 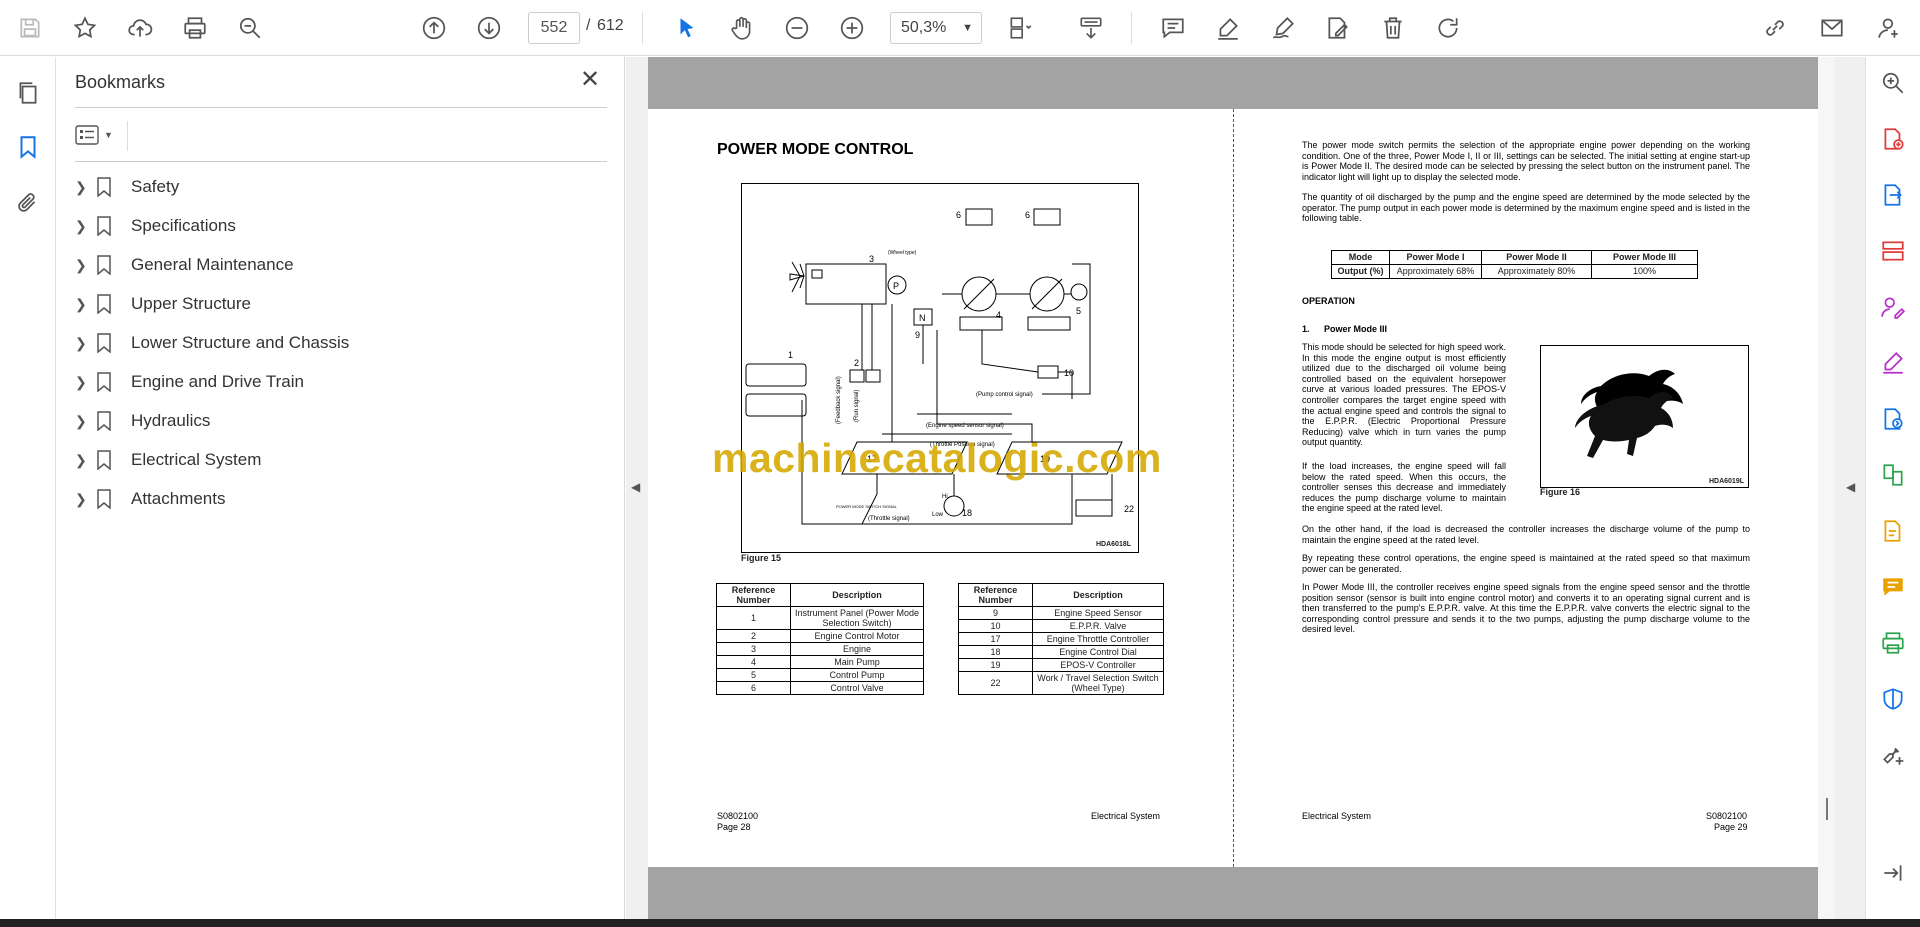 I want to click on delete-icon, so click(x=1393, y=28).